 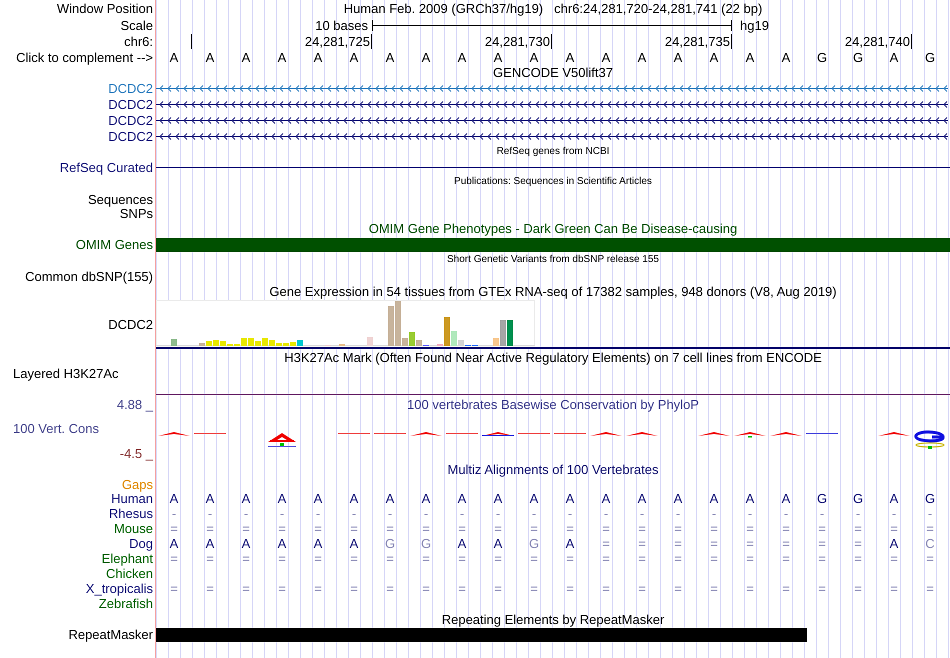 What do you see at coordinates (66, 373) in the screenshot?
I see `track-label: Layered H3K27Ac` at bounding box center [66, 373].